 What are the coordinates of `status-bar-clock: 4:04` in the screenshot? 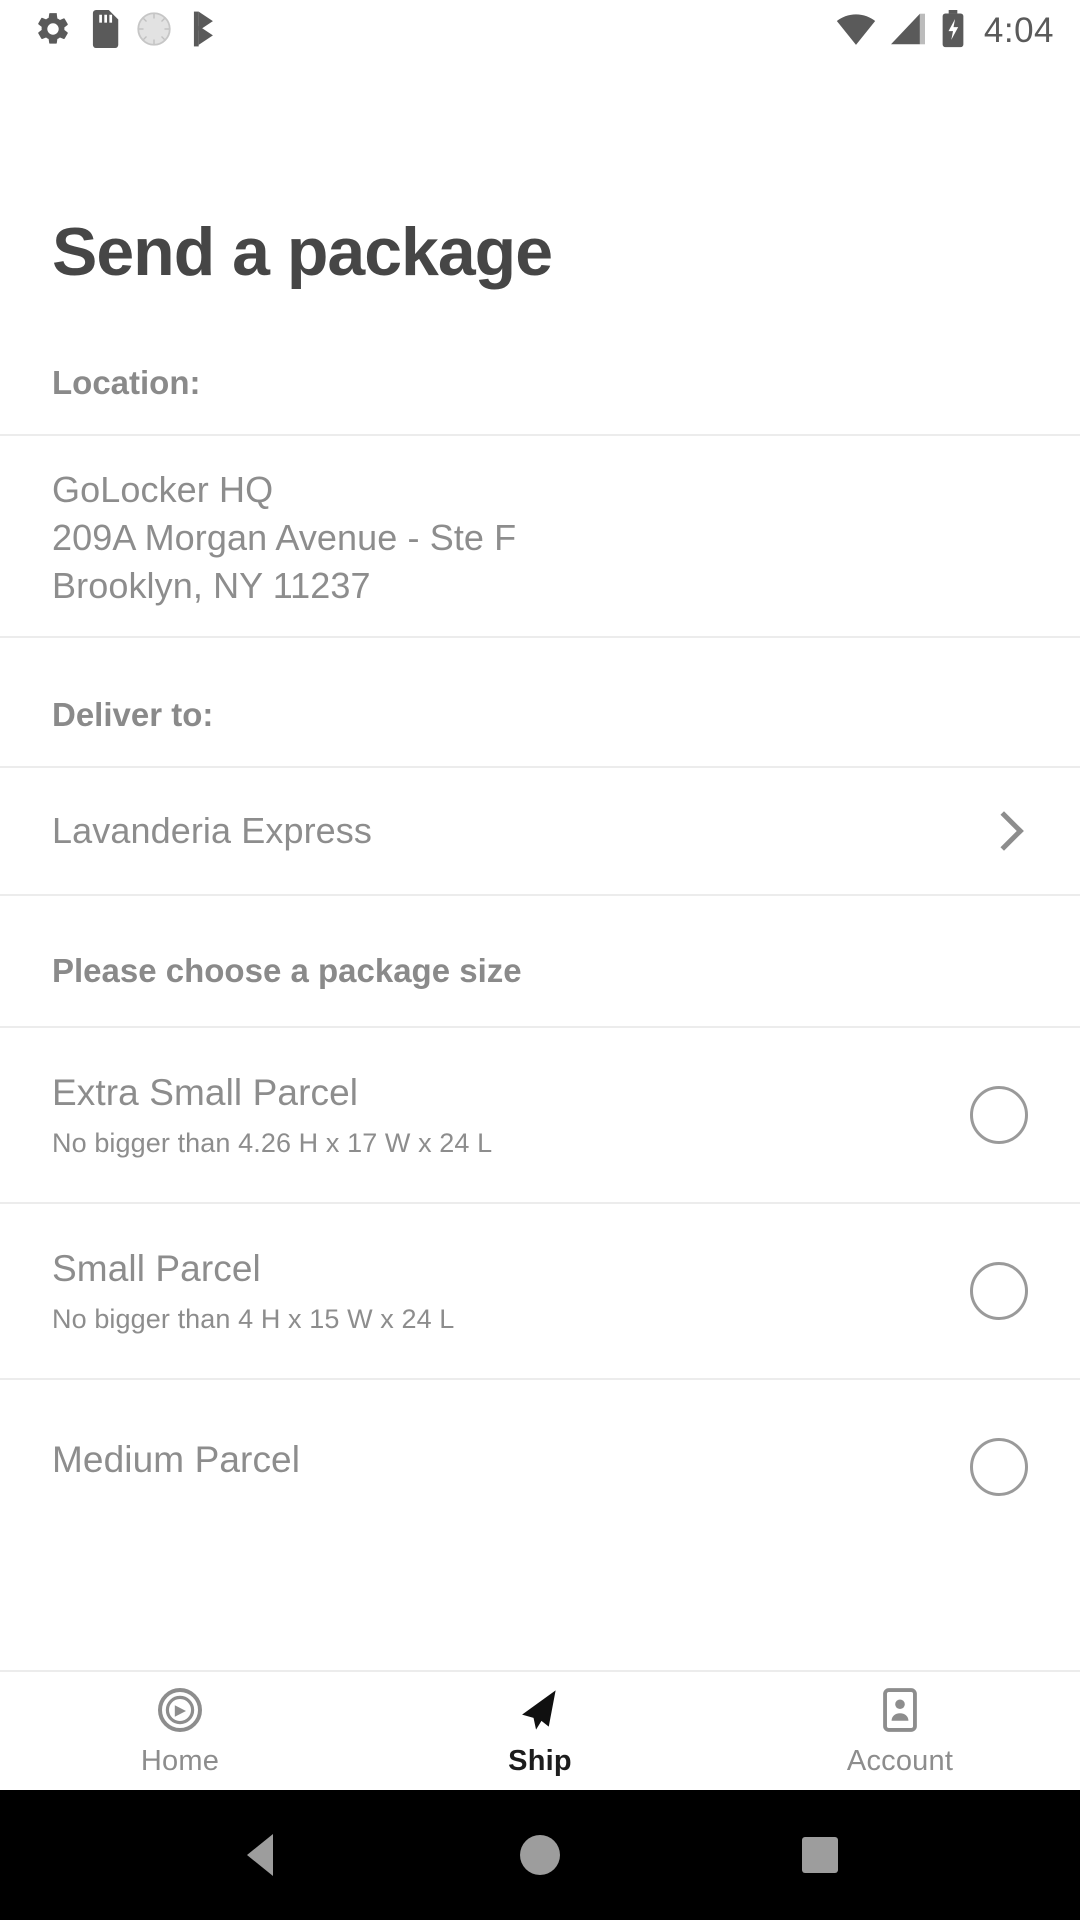 It's located at (1018, 30).